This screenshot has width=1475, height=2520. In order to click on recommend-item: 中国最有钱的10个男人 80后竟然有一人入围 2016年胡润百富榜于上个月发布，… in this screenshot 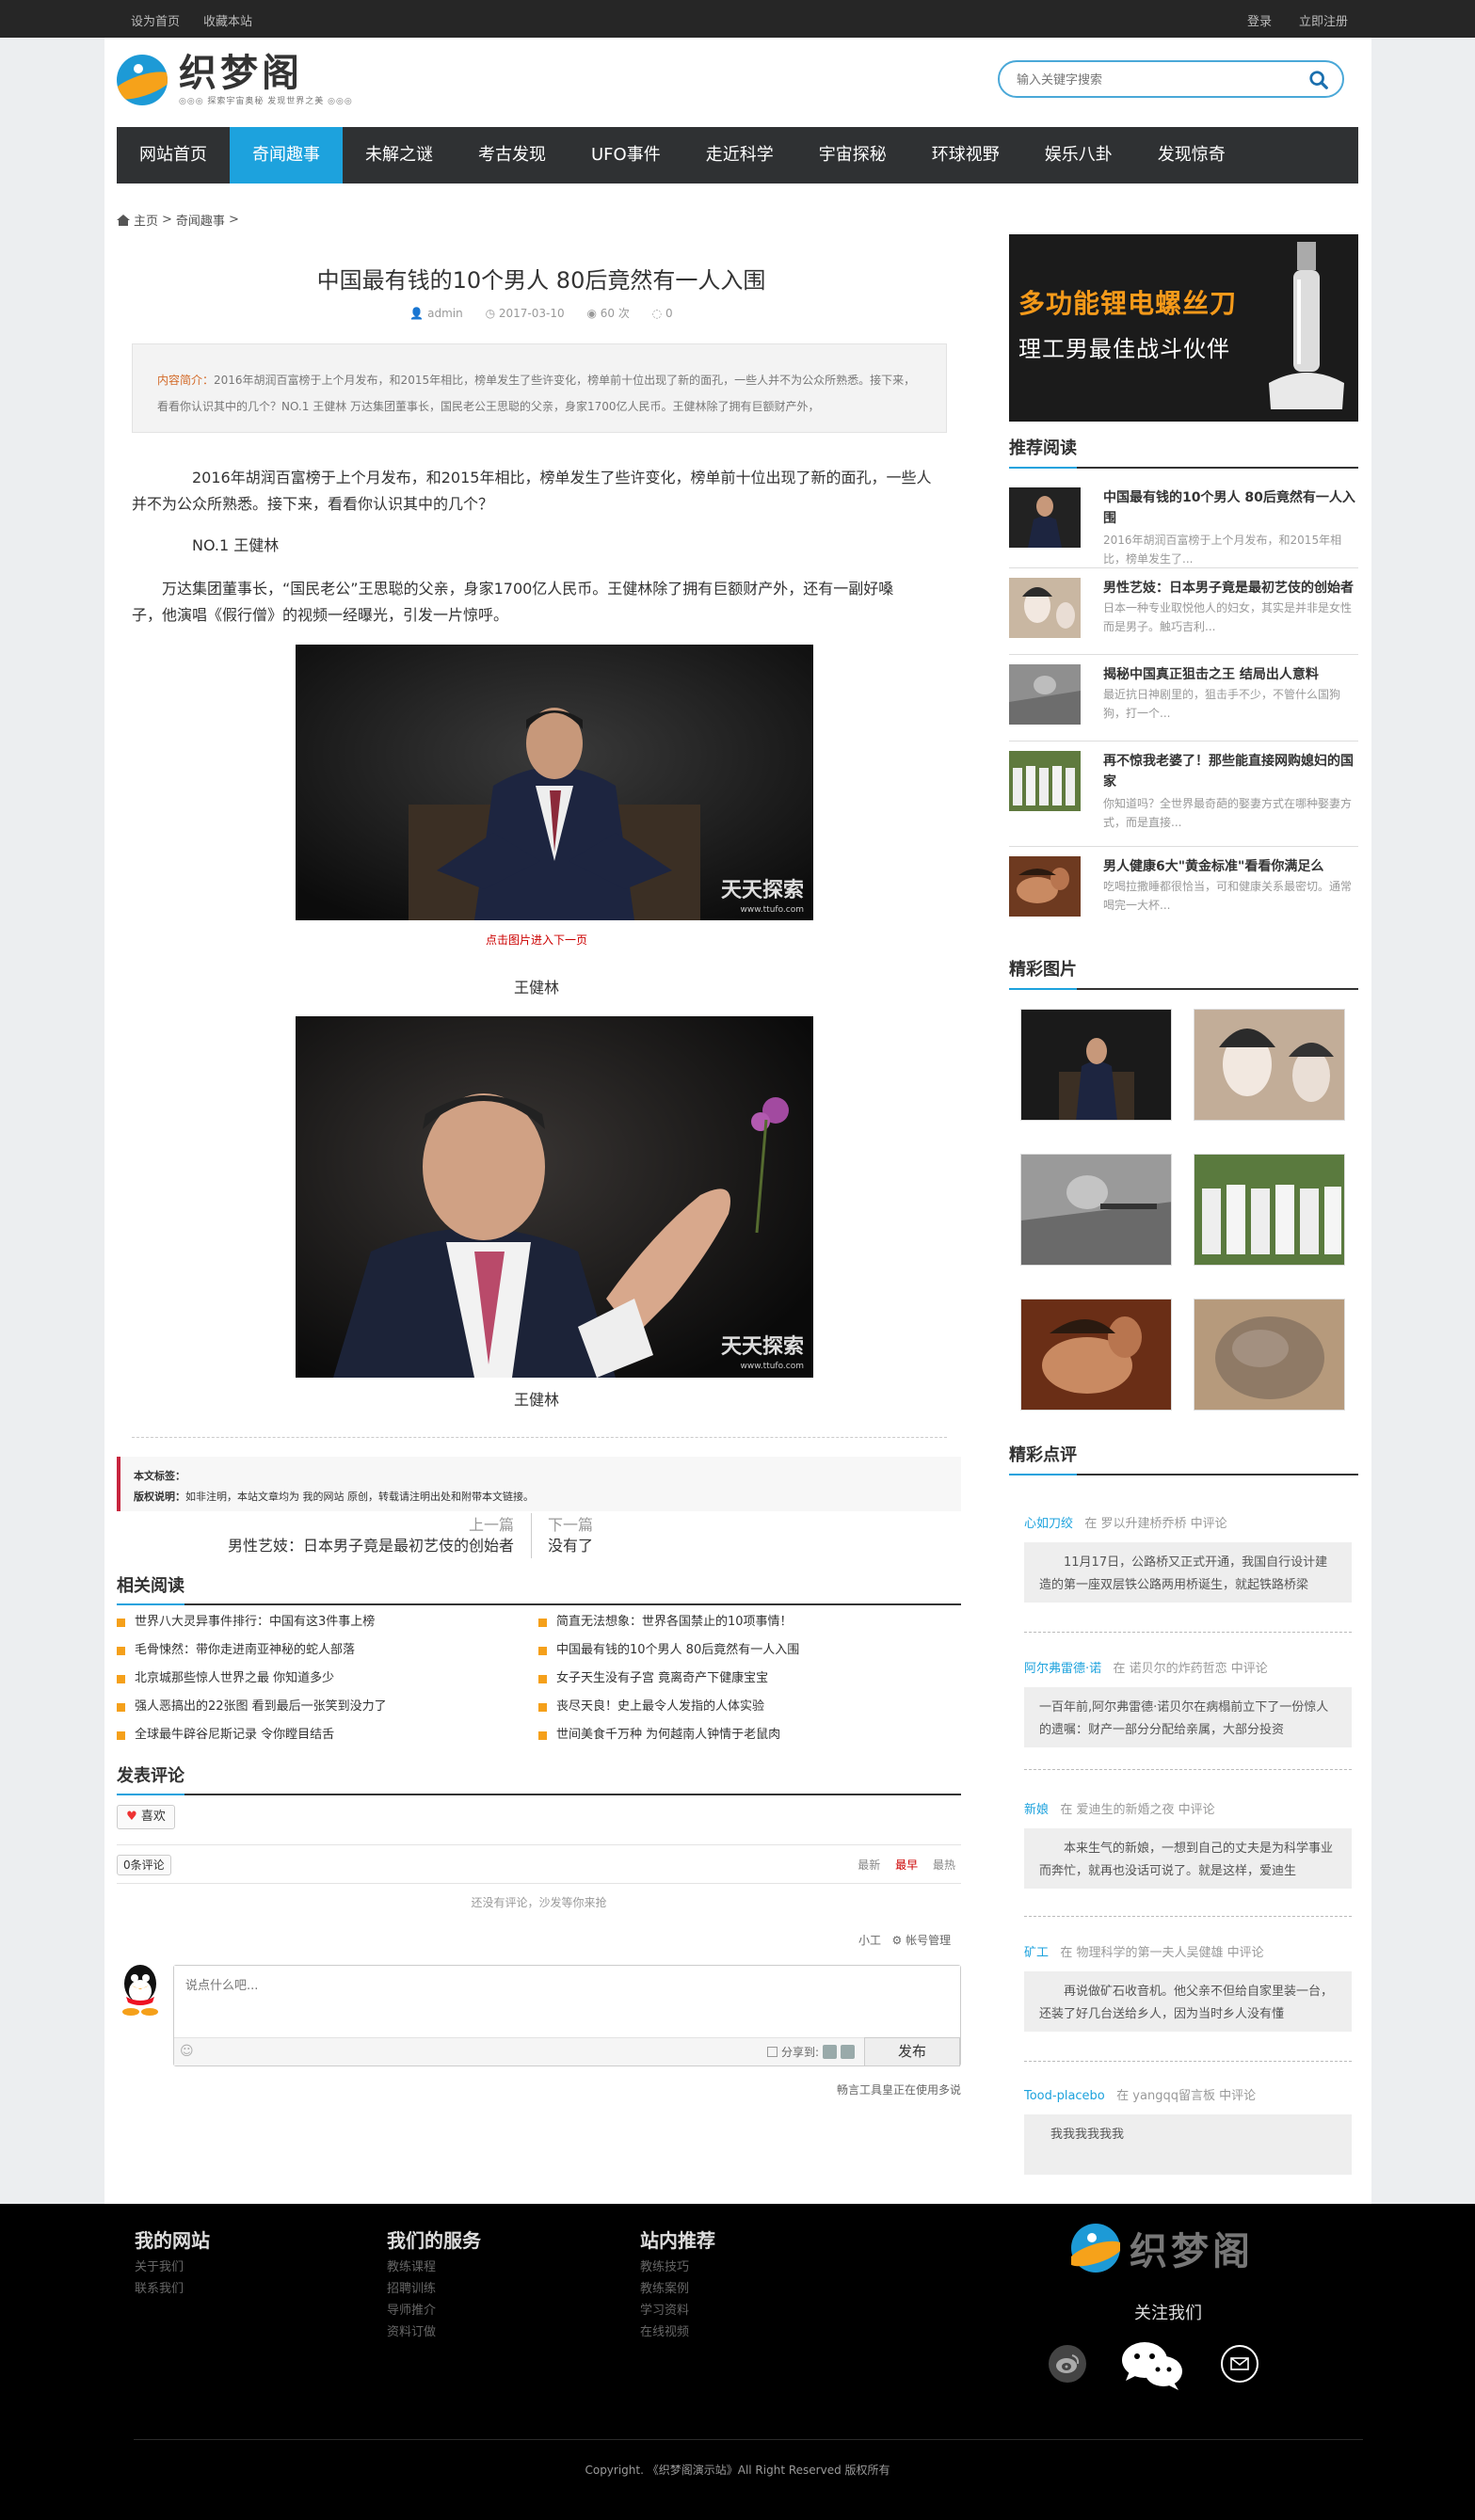, I will do `click(1183, 523)`.